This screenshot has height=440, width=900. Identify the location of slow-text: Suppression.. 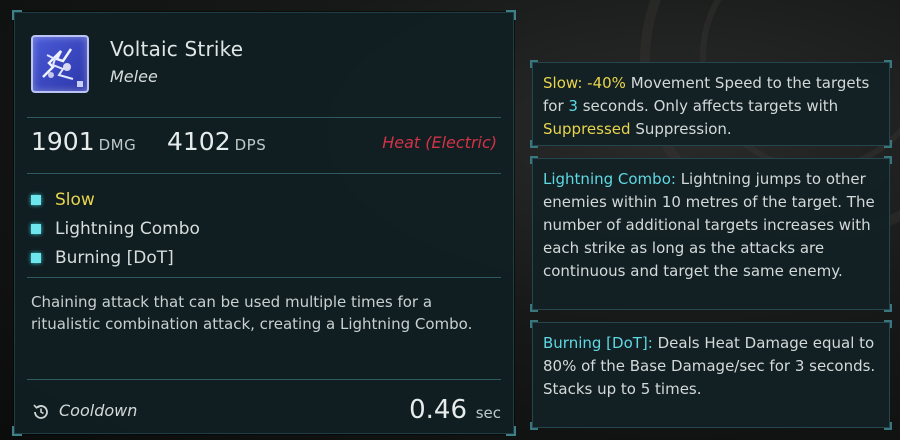
(683, 129).